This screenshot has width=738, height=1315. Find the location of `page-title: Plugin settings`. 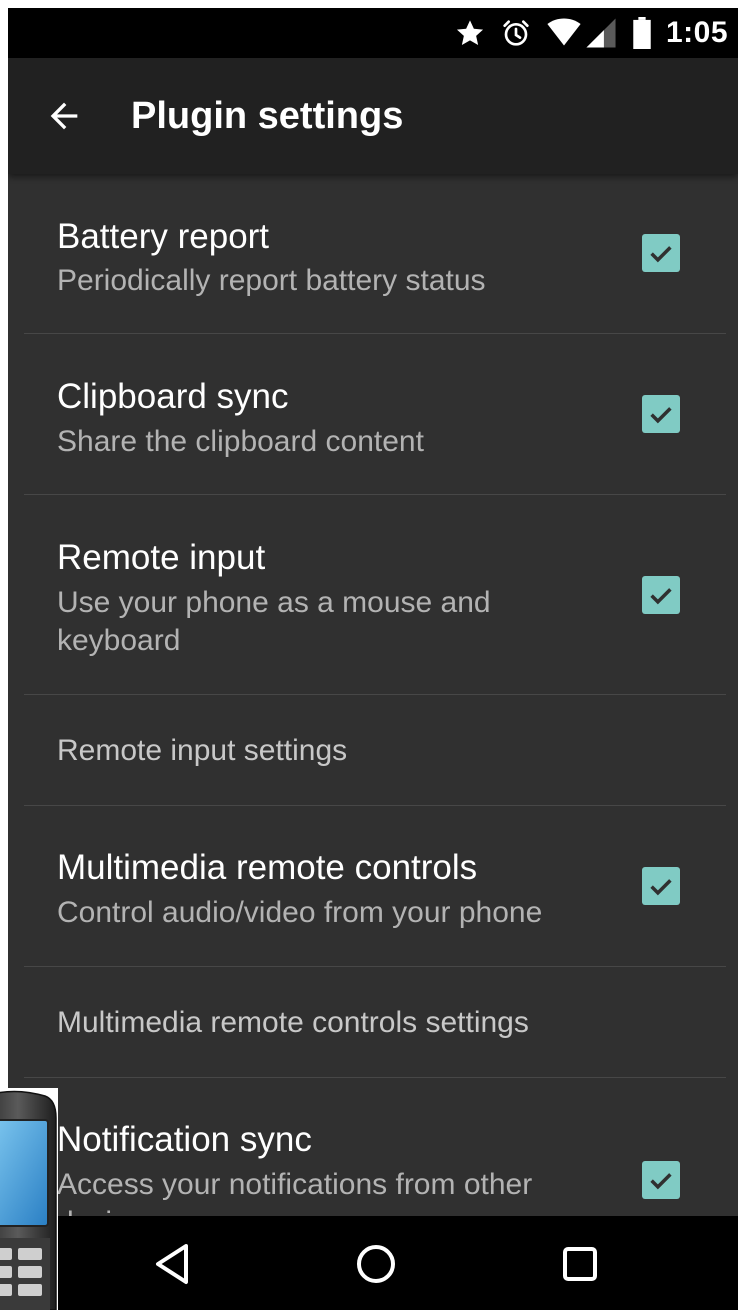

page-title: Plugin settings is located at coordinates (267, 116).